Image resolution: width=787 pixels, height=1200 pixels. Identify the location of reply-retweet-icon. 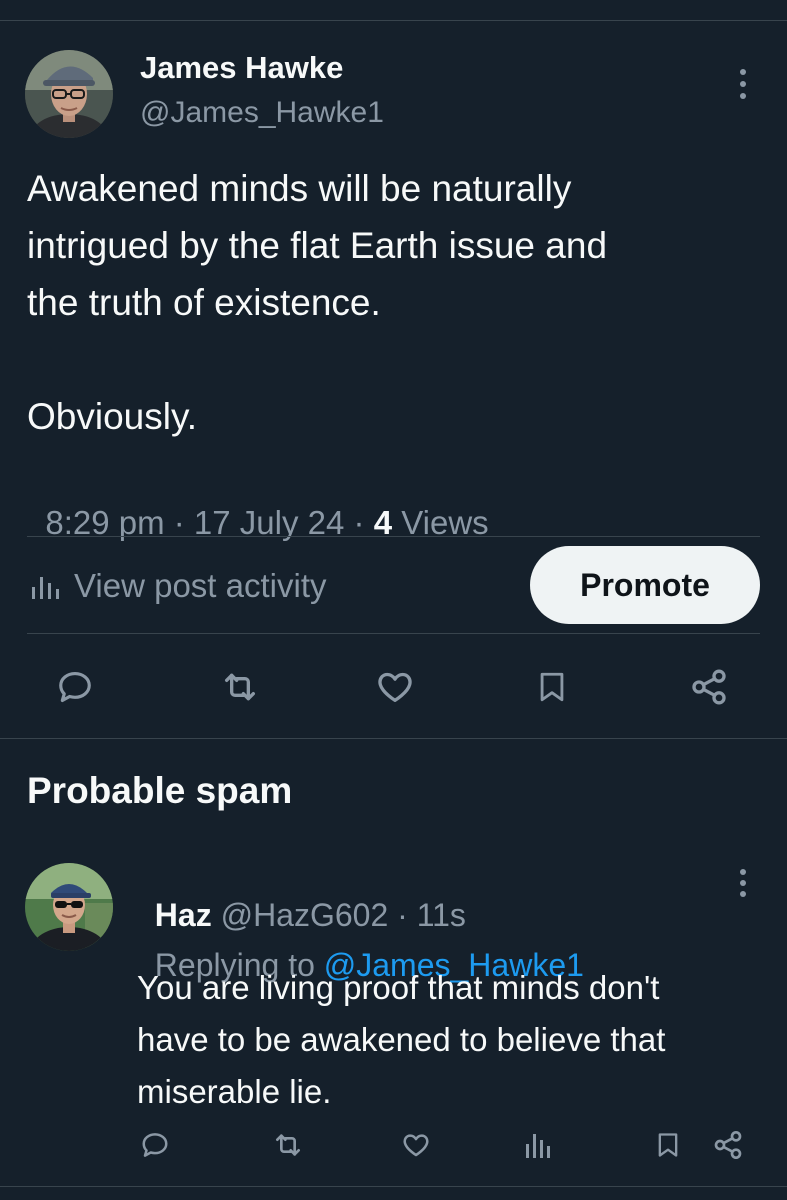
(288, 1145).